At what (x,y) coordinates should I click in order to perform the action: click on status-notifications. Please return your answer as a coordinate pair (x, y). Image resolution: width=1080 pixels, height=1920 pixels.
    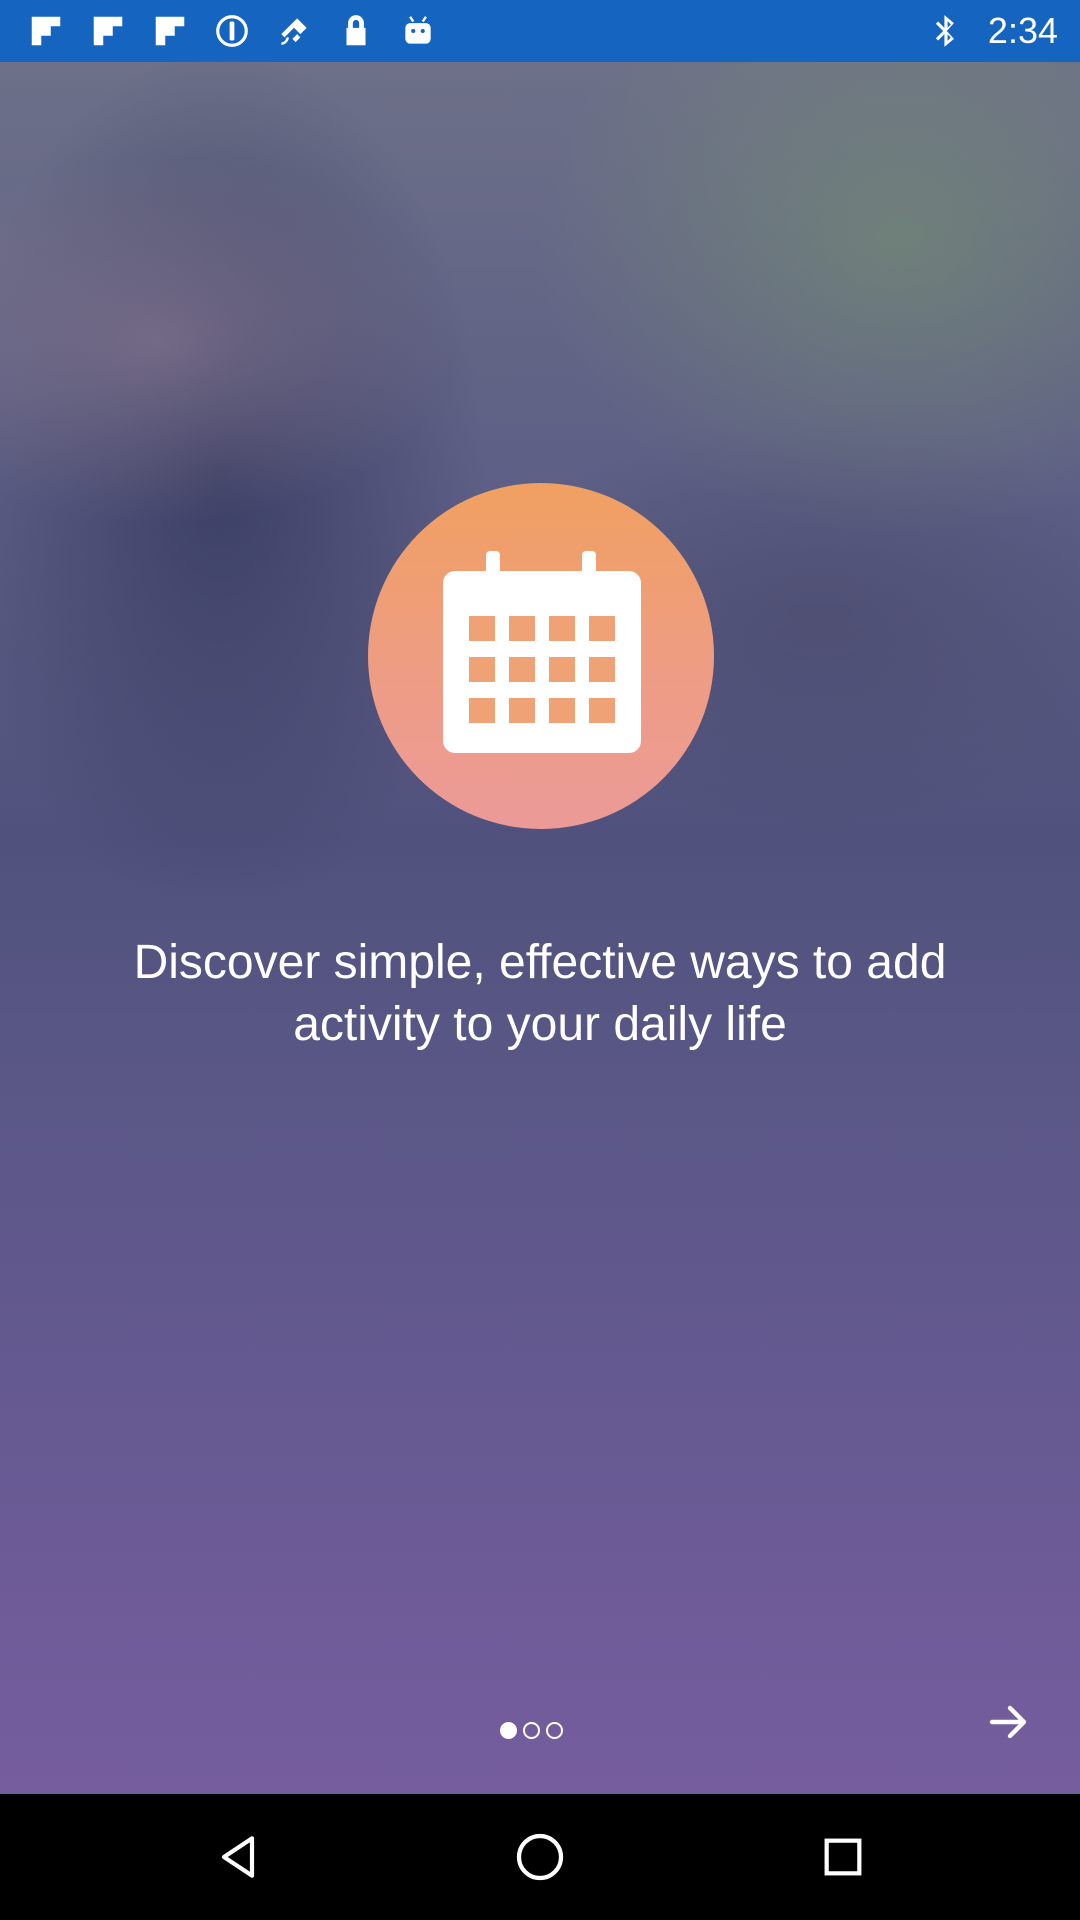
    Looking at the image, I should click on (232, 31).